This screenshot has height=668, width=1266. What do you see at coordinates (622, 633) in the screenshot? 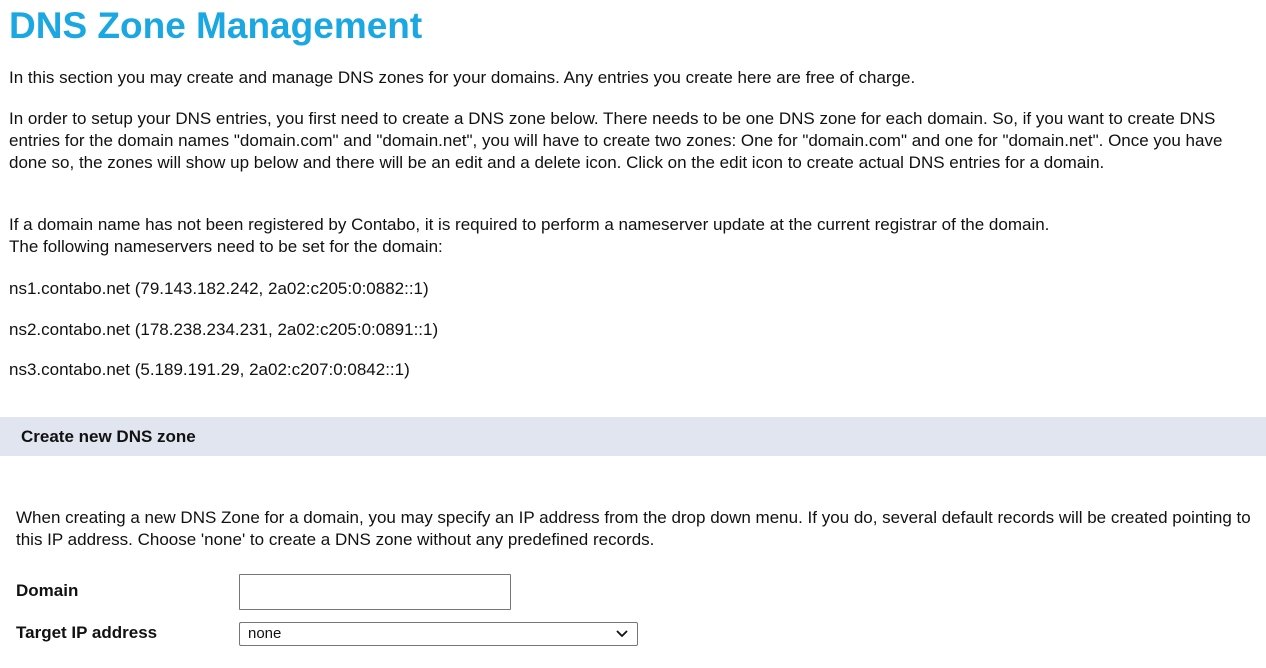
I see `chevron-down-icon` at bounding box center [622, 633].